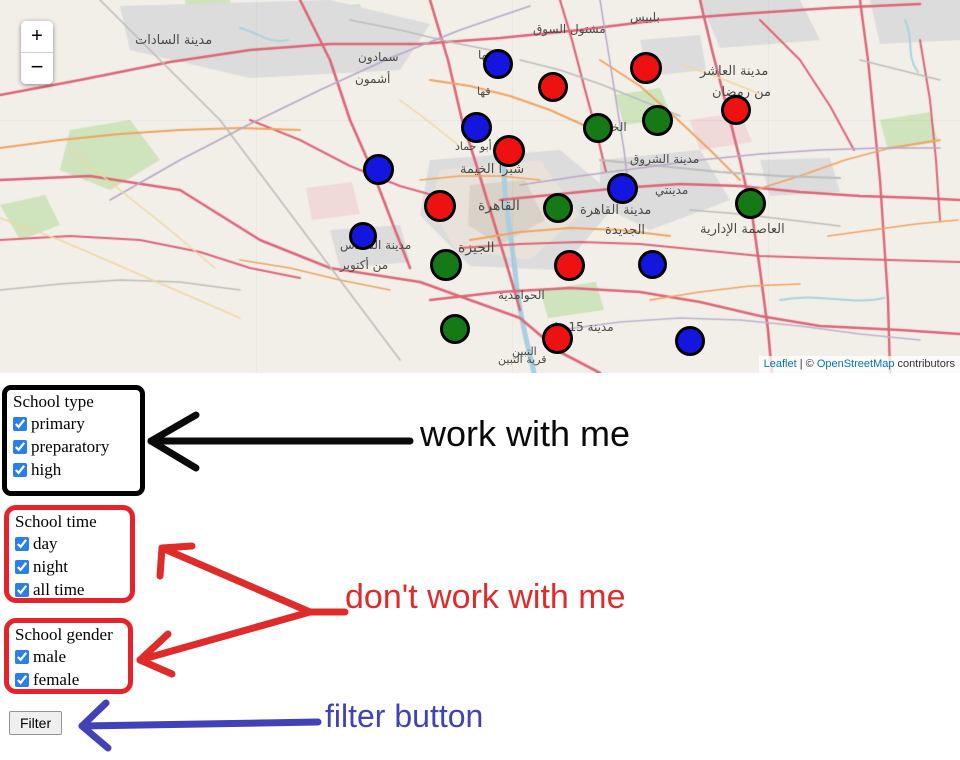 This screenshot has width=960, height=760. I want to click on option-row-high: high, so click(73, 469).